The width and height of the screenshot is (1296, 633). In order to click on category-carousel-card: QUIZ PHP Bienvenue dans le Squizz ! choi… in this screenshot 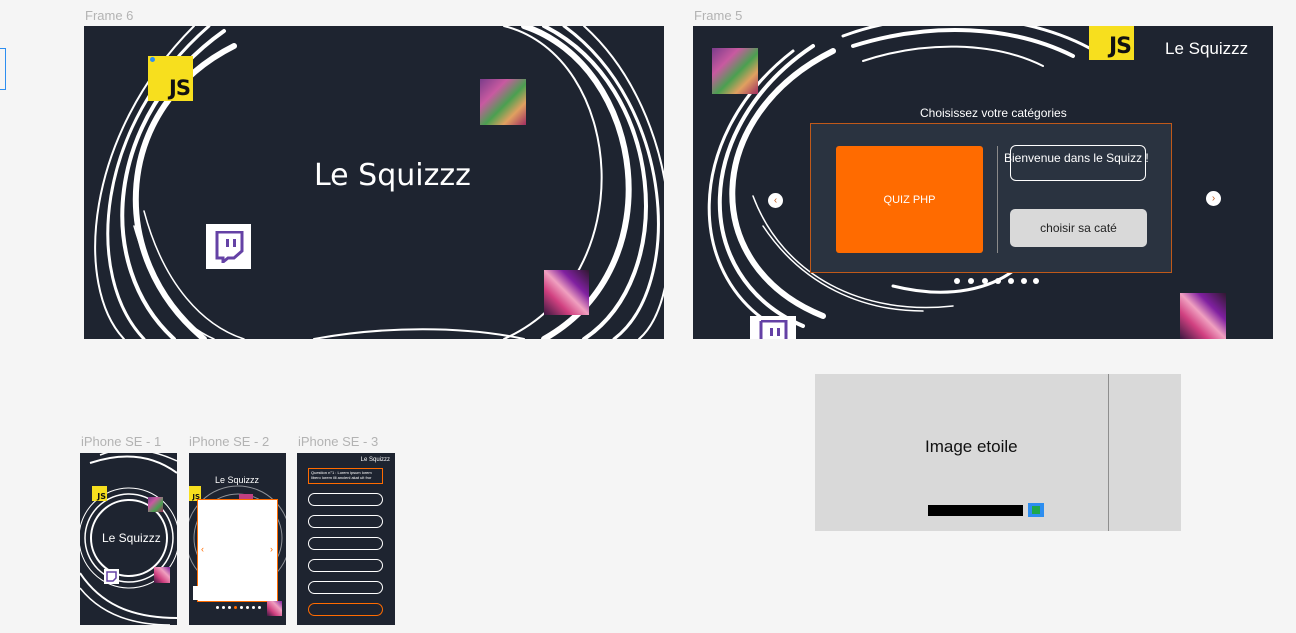, I will do `click(991, 198)`.